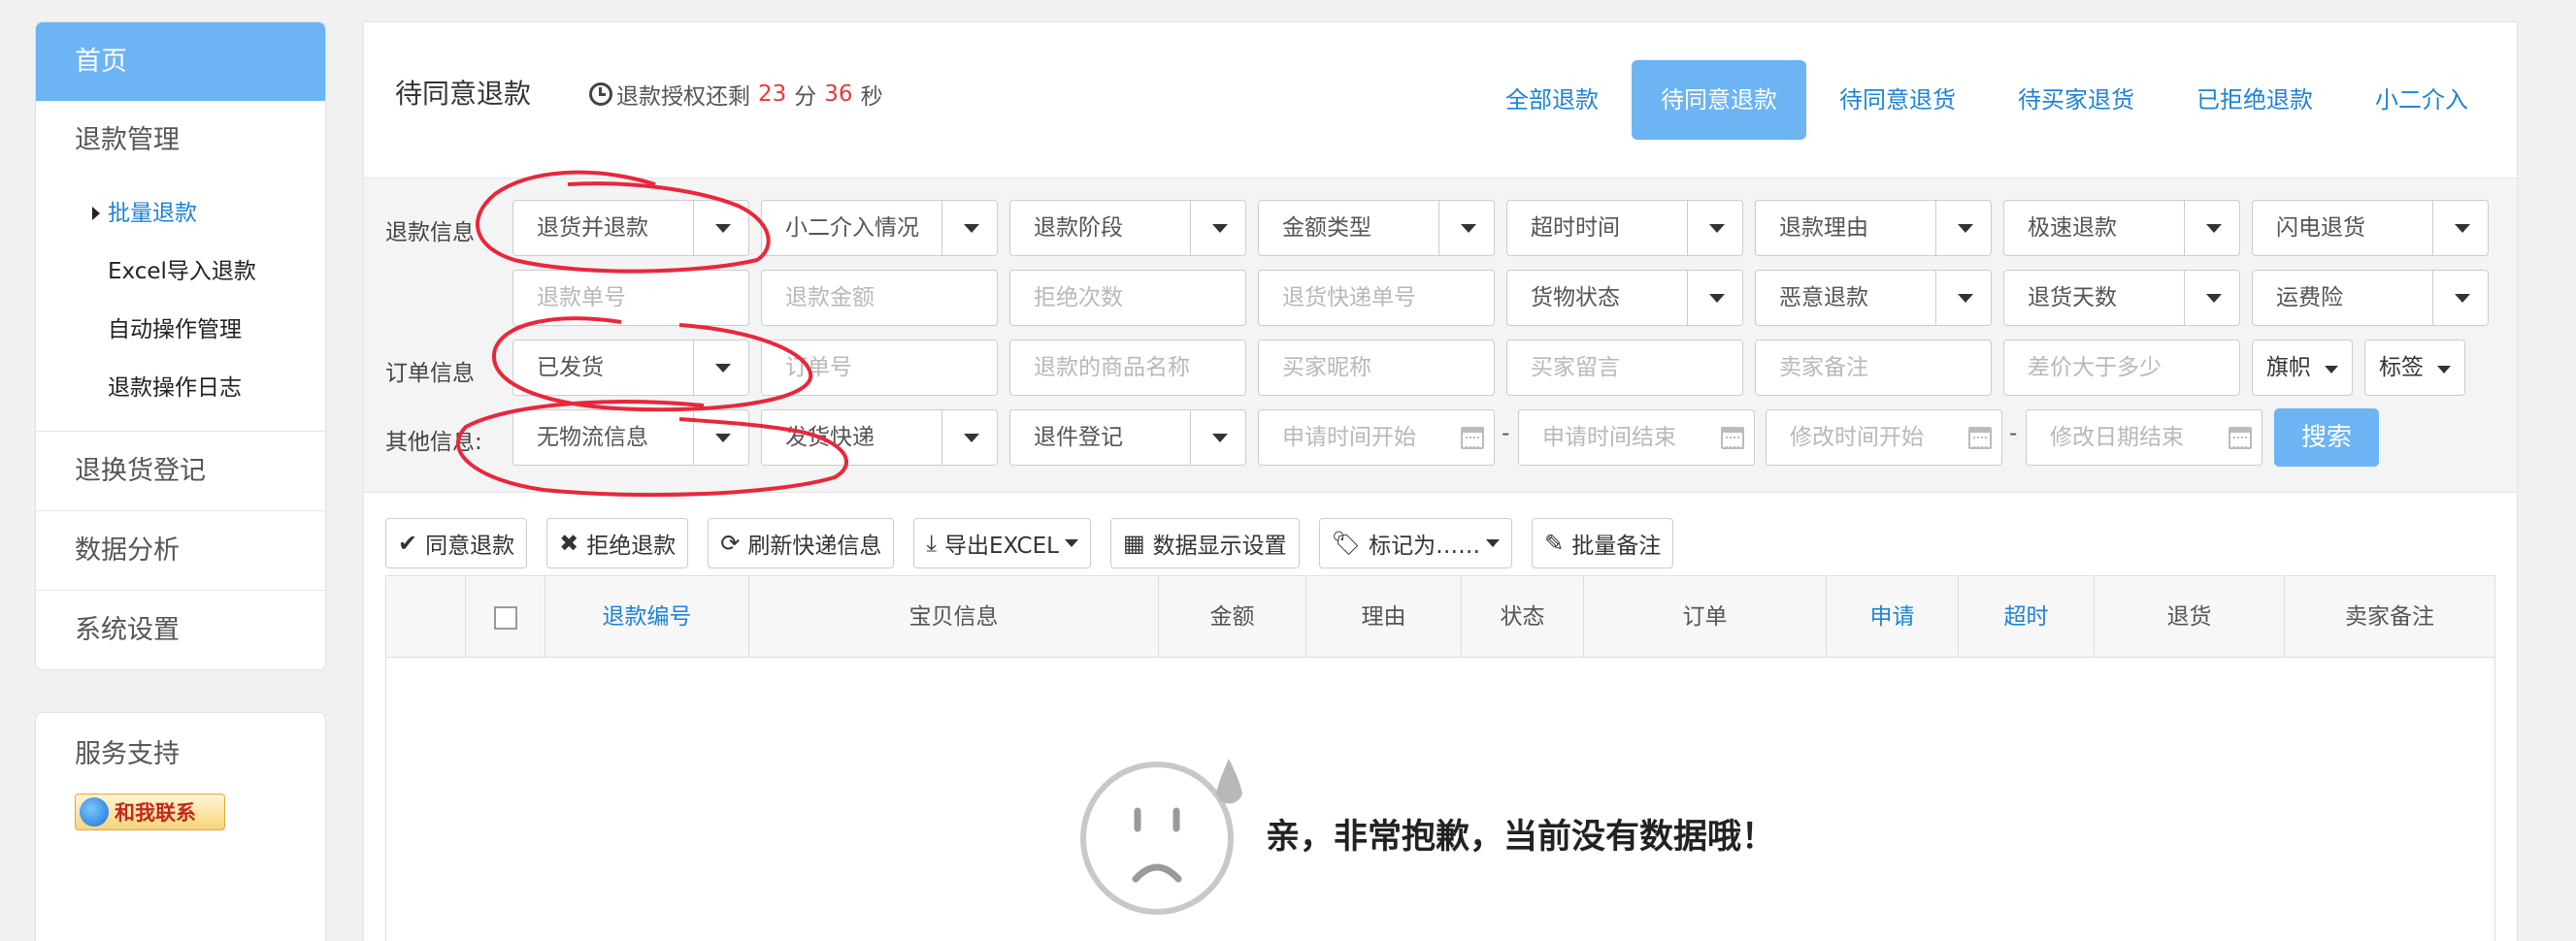 Image resolution: width=2576 pixels, height=941 pixels. I want to click on select-value: 退款理由, so click(1823, 228).